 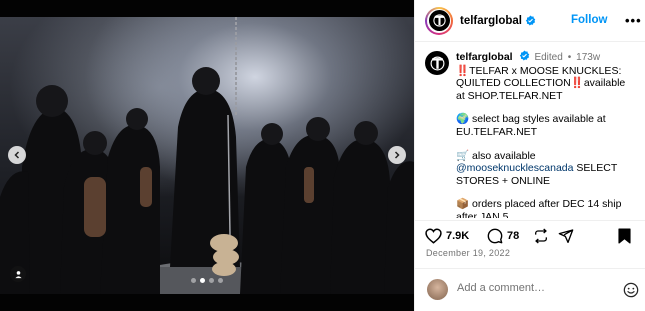 I want to click on repost-icon, so click(x=541, y=236).